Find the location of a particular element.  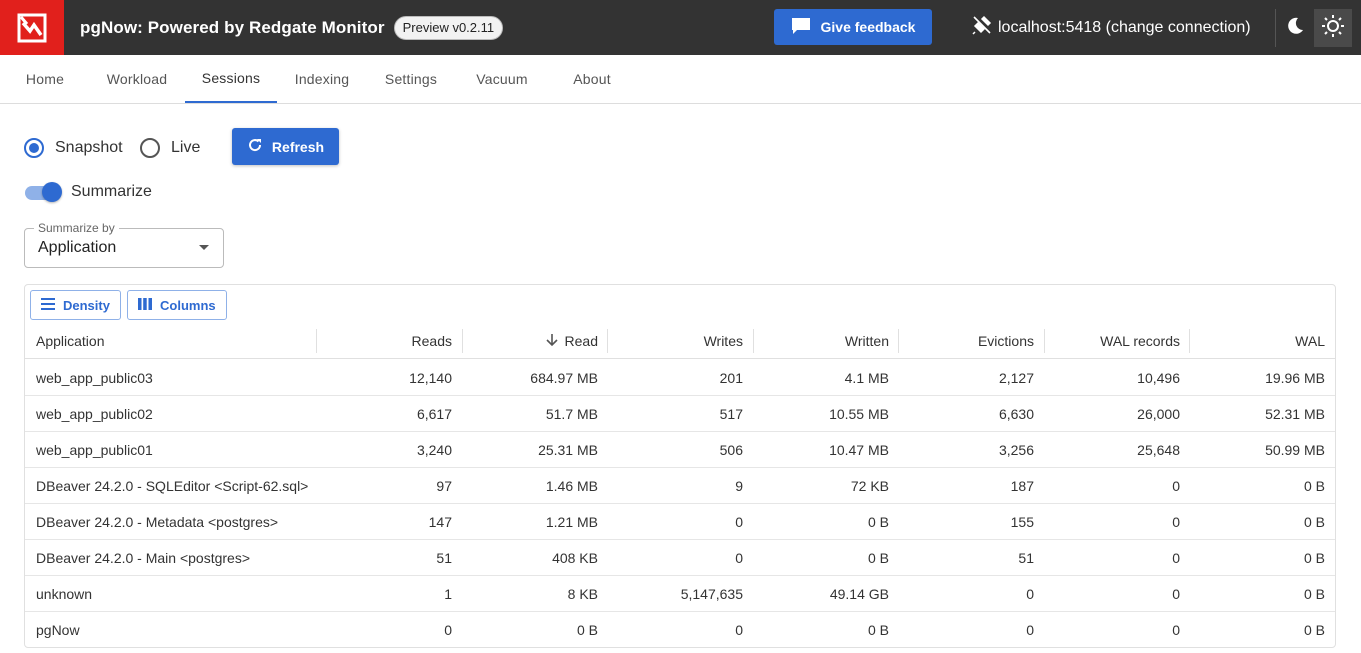

cell-evictions: 3,256 is located at coordinates (1016, 450).